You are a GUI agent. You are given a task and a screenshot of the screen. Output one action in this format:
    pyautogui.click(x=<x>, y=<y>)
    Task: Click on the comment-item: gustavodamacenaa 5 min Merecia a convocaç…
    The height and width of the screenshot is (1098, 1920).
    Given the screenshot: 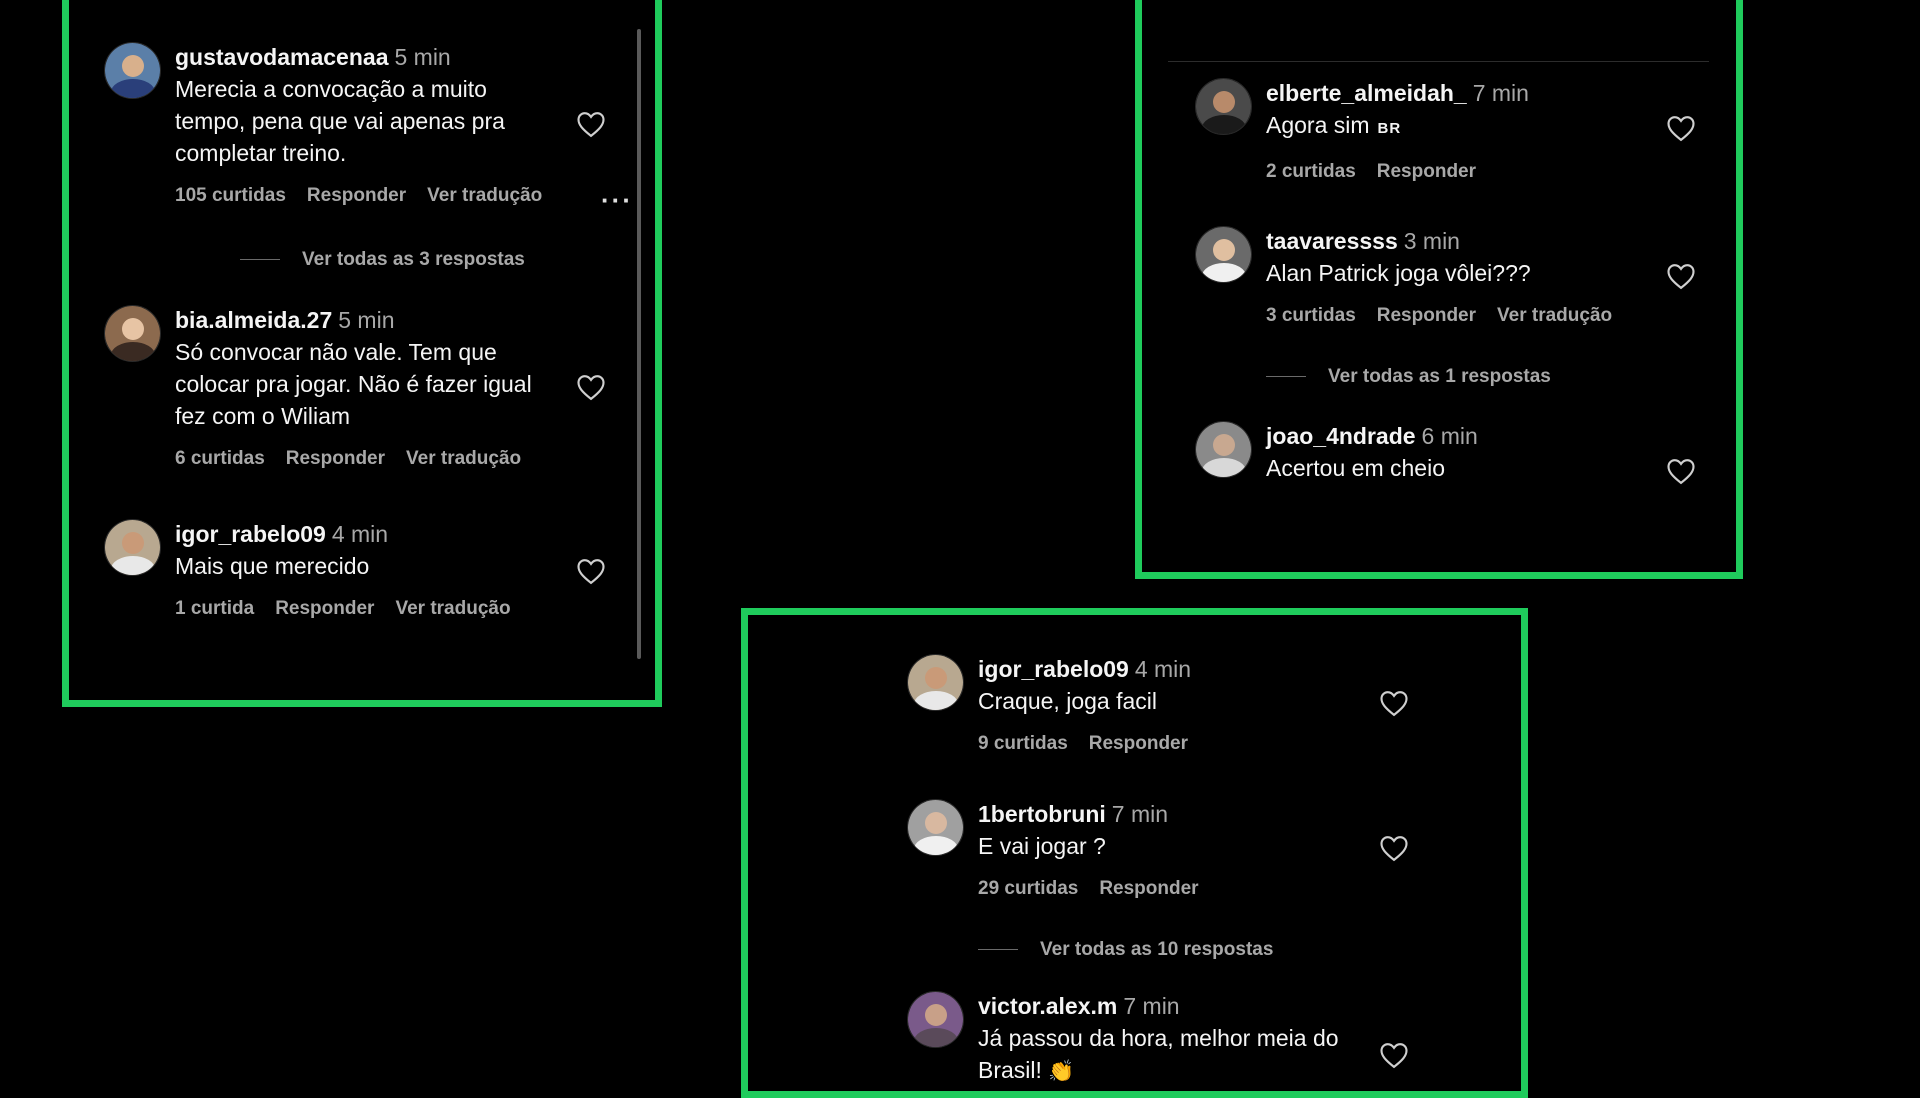 What is the action you would take?
    pyautogui.click(x=367, y=142)
    